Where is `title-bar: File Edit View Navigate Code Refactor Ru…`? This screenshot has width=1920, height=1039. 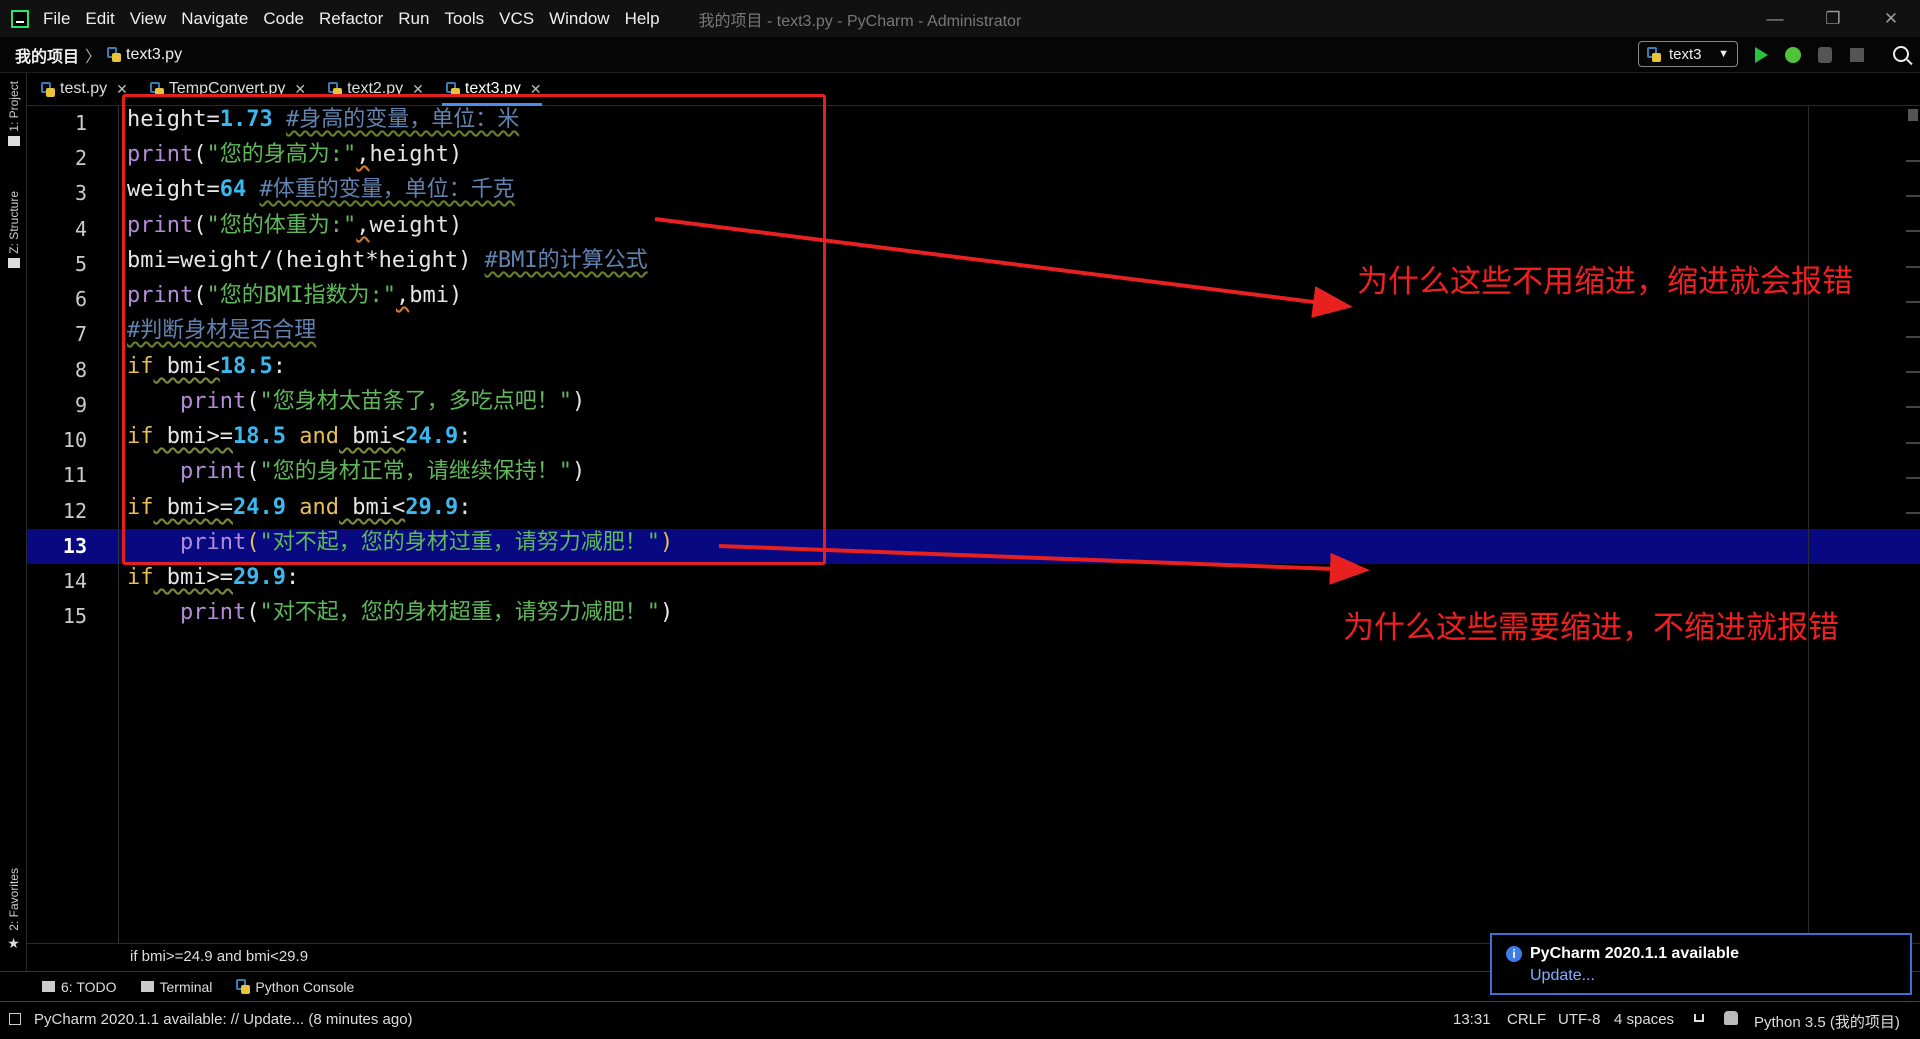
title-bar: File Edit View Navigate Code Refactor Ru… is located at coordinates (960, 18).